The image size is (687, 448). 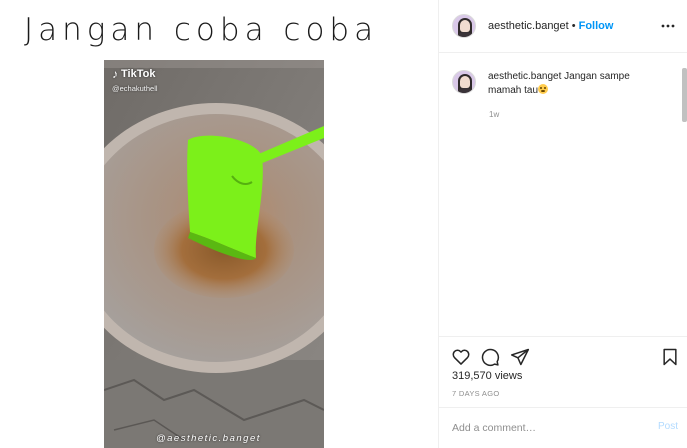 What do you see at coordinates (542, 428) in the screenshot?
I see `comment-input` at bounding box center [542, 428].